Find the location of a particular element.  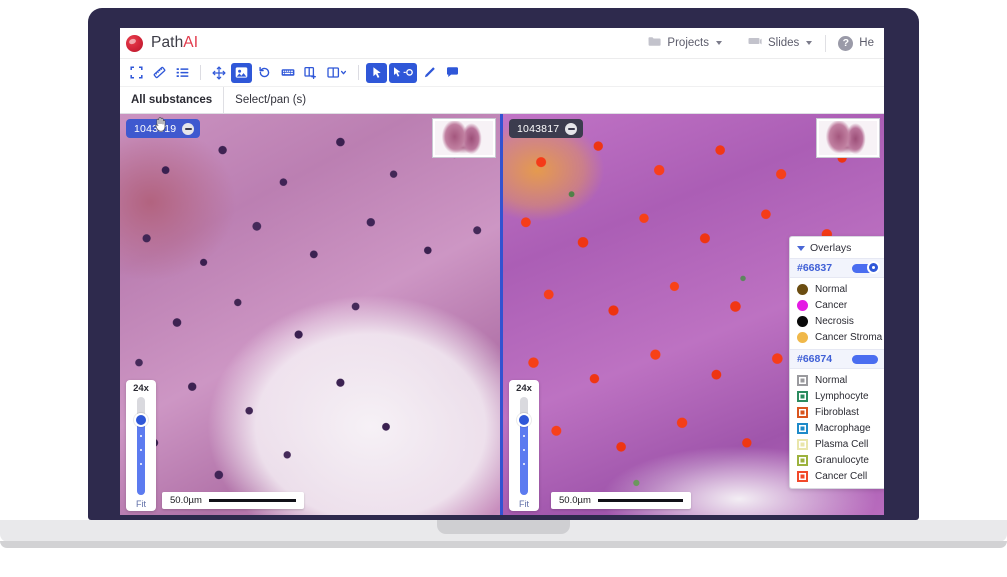

slide-thumbnail-left is located at coordinates (464, 138).